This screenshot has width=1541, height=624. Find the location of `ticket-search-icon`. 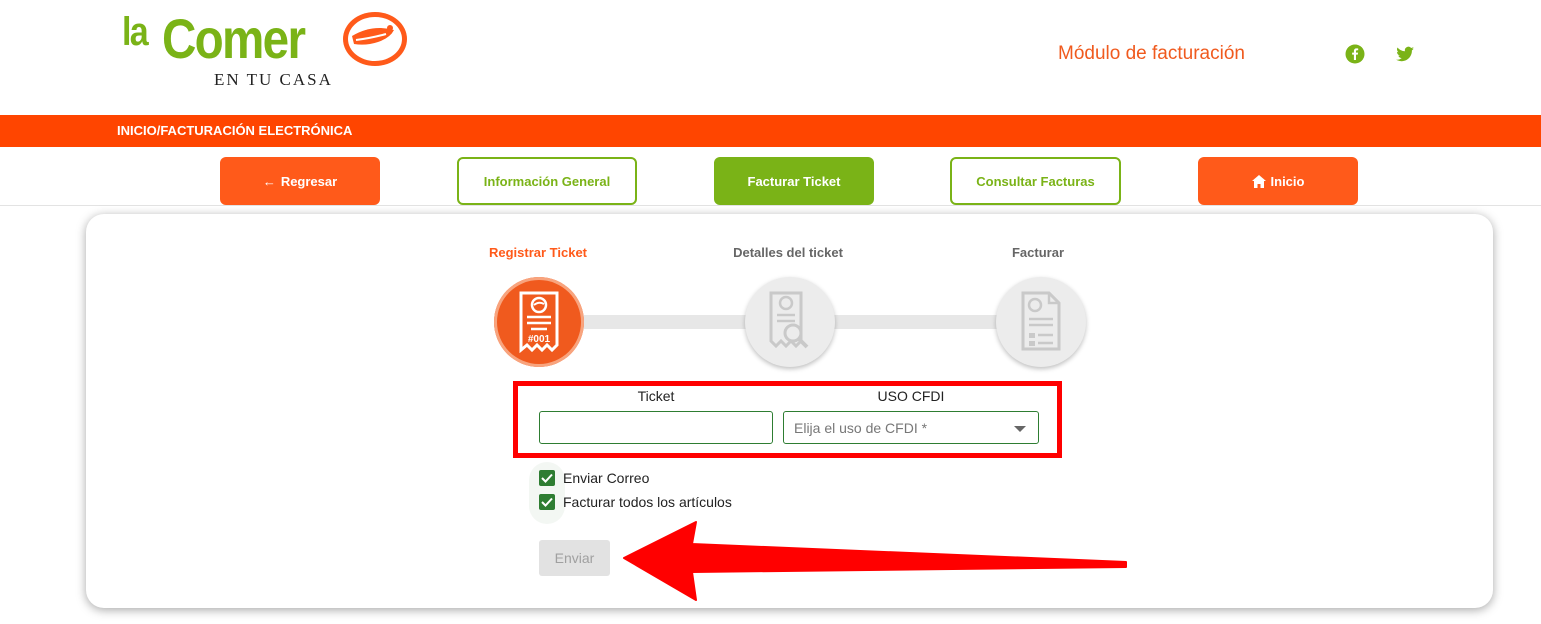

ticket-search-icon is located at coordinates (789, 320).